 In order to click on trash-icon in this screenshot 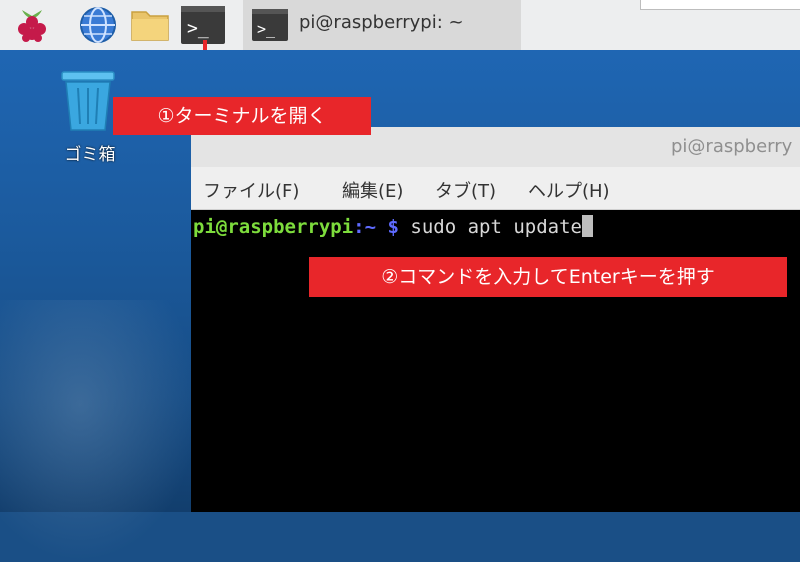, I will do `click(88, 102)`.